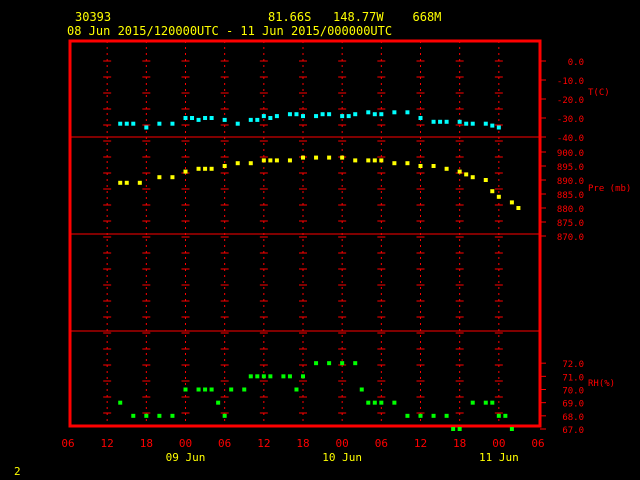 The image size is (640, 480). What do you see at coordinates (570, 210) in the screenshot?
I see `y-tick-label: 880.0` at bounding box center [570, 210].